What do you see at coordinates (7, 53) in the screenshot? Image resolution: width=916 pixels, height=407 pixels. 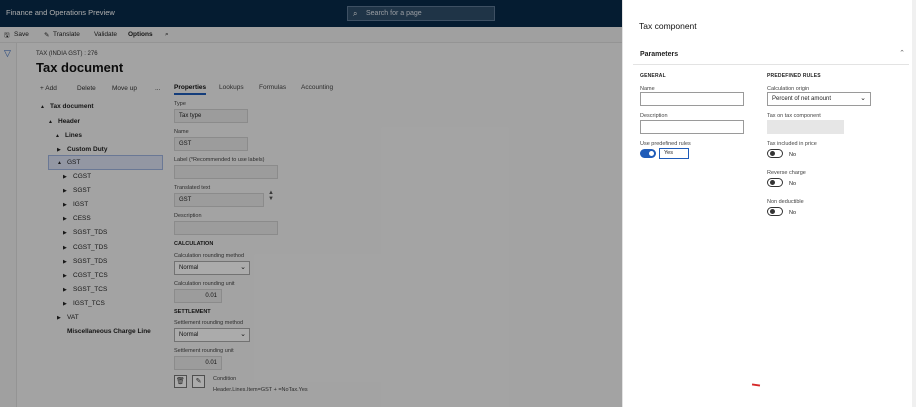 I see `filter-icon: ▽` at bounding box center [7, 53].